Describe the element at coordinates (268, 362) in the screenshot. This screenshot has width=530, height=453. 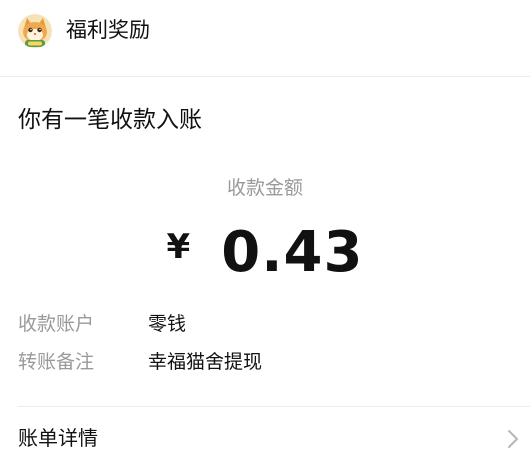
I see `detail-row-note: 转账备注 幸福猫舍提现` at that location.